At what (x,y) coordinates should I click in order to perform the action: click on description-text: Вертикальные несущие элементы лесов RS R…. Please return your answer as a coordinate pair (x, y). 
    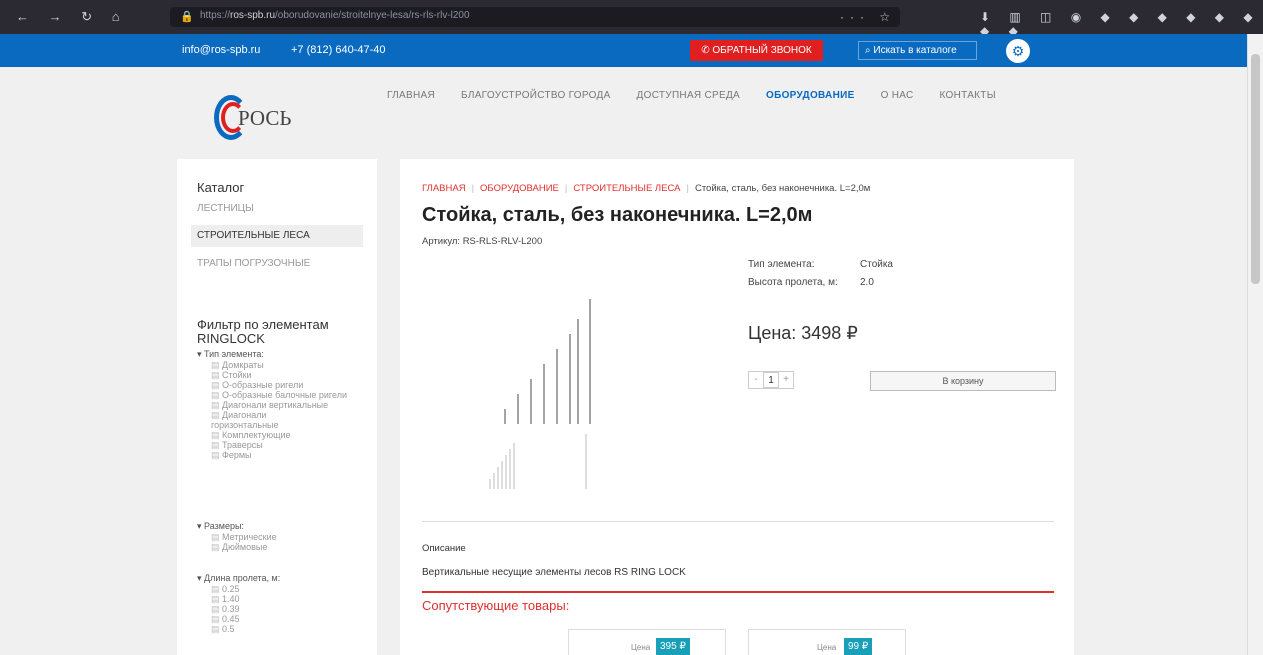
    Looking at the image, I should click on (554, 572).